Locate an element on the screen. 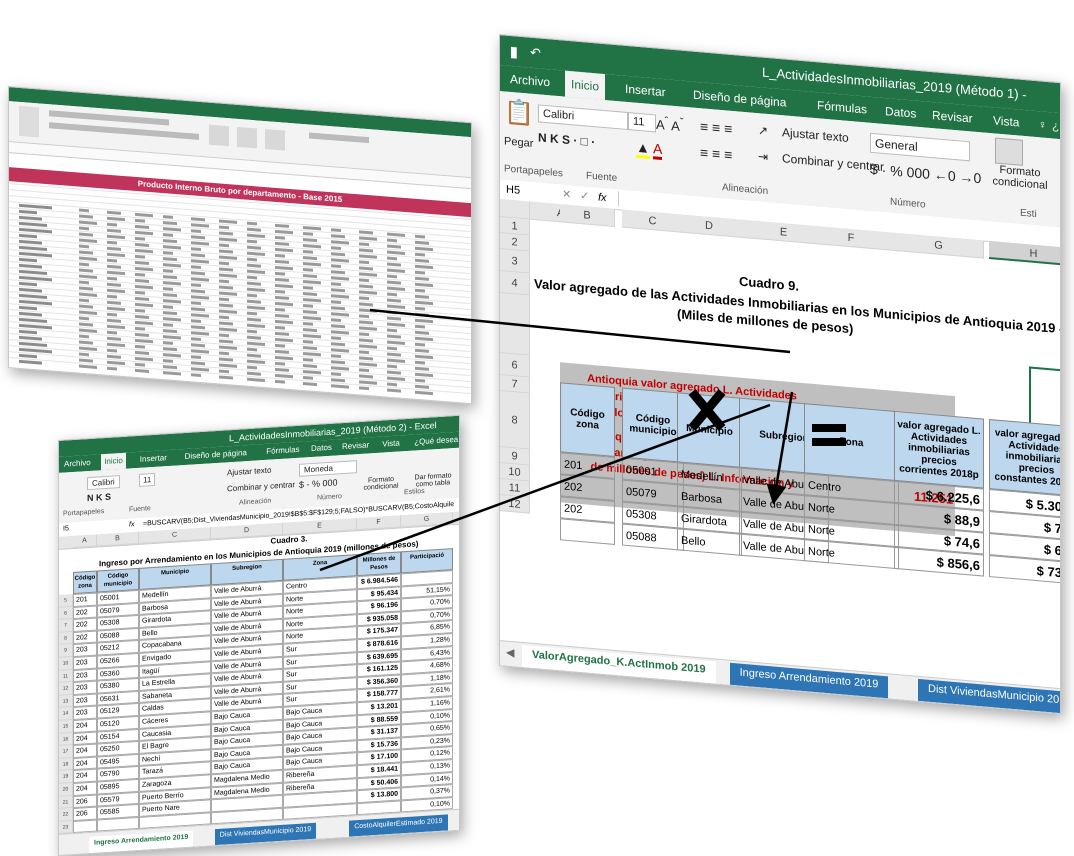  group-label: Portapapeles is located at coordinates (533, 171).